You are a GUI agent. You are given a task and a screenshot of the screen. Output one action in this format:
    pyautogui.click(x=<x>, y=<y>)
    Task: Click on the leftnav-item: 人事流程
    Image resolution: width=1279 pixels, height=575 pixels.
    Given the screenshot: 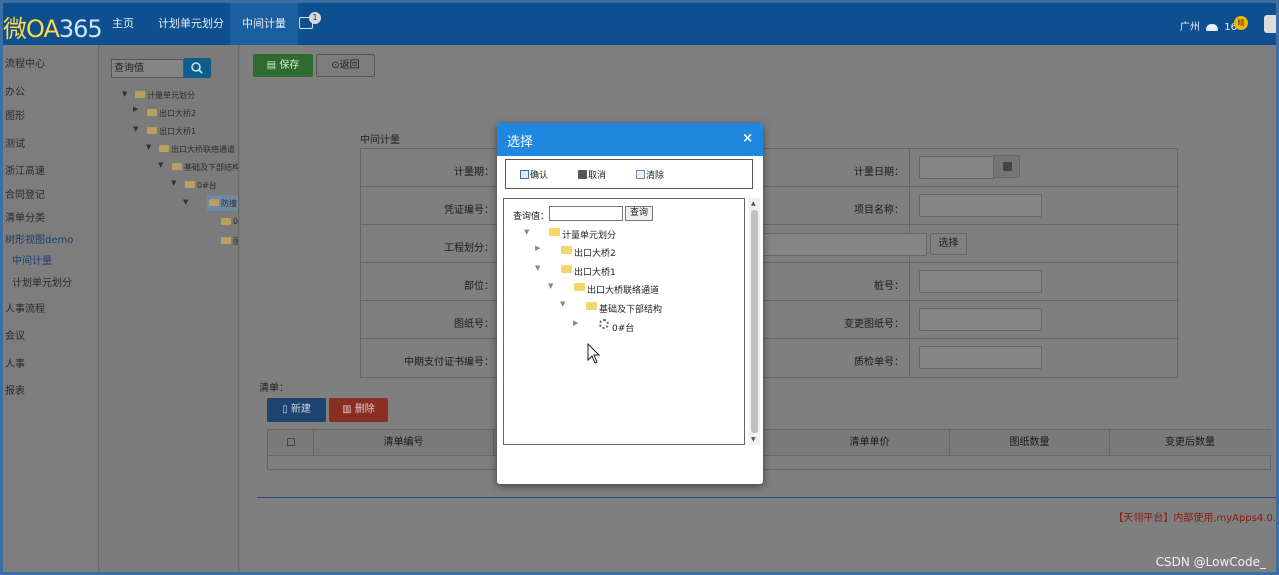 What is the action you would take?
    pyautogui.click(x=25, y=307)
    